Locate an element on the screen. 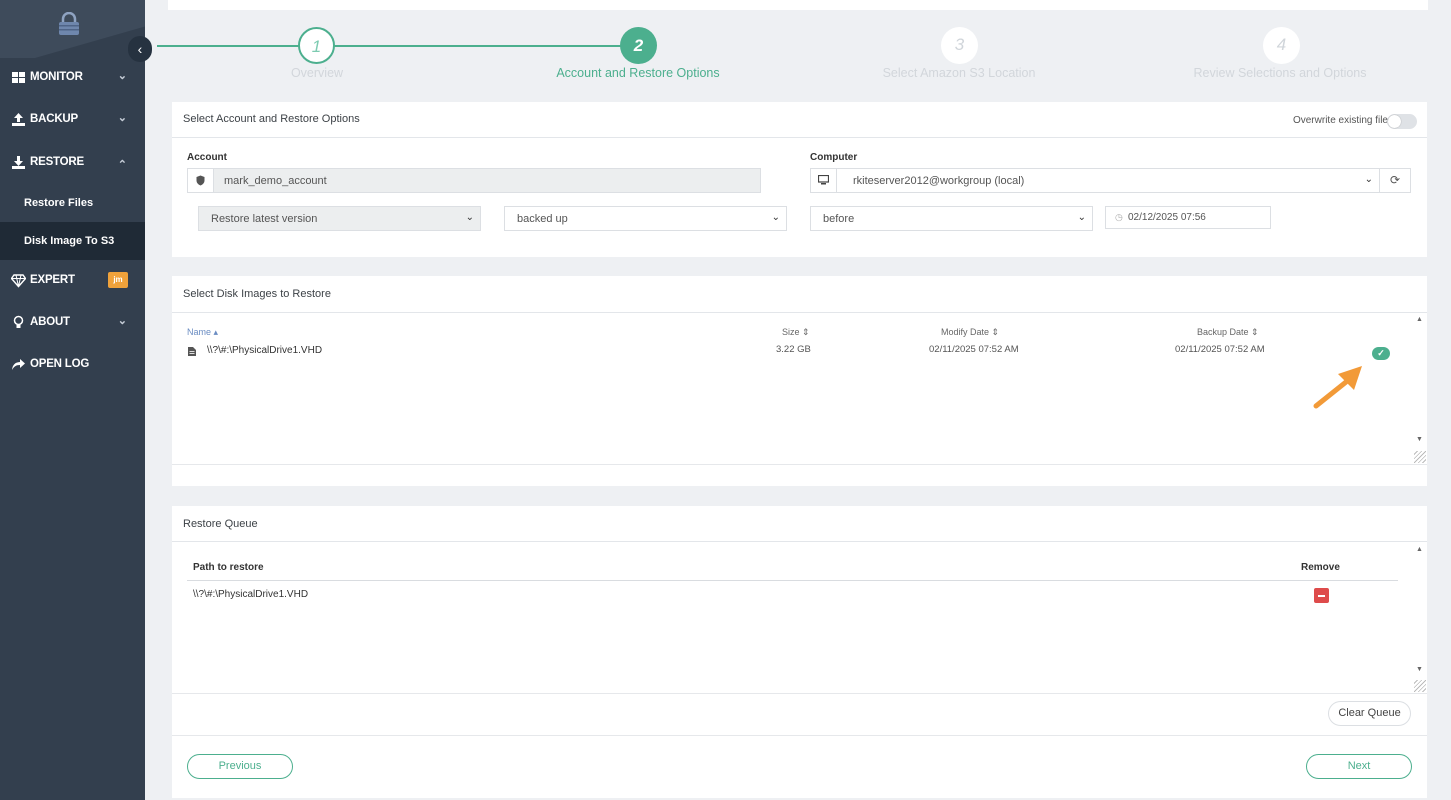  annotation-arrow-icon is located at coordinates (1337, 387).